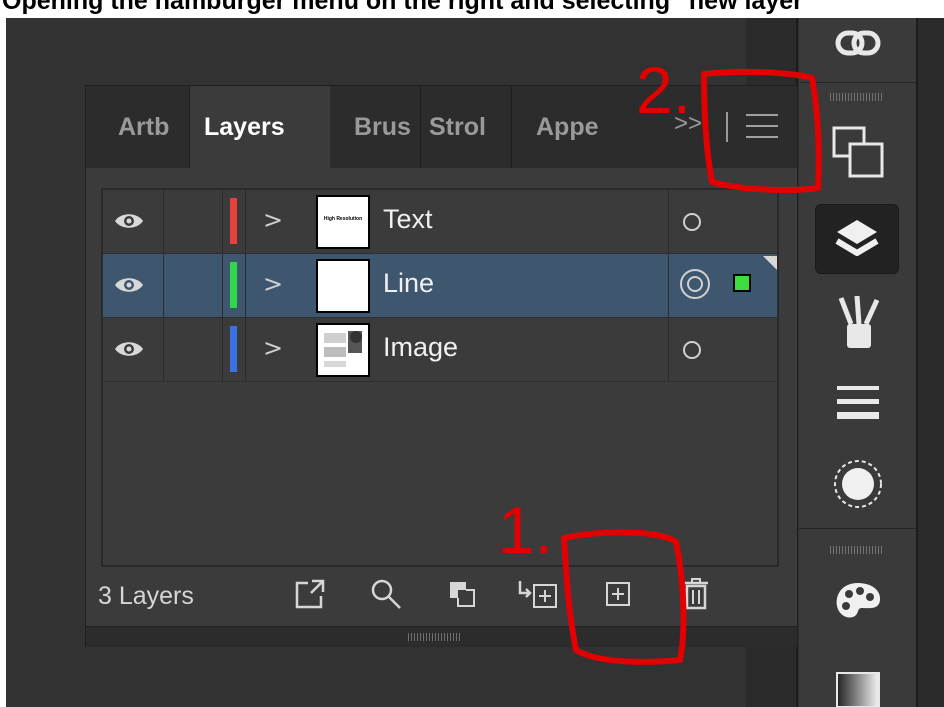 Image resolution: width=944 pixels, height=707 pixels. I want to click on panel-resize-handle, so click(441, 636).